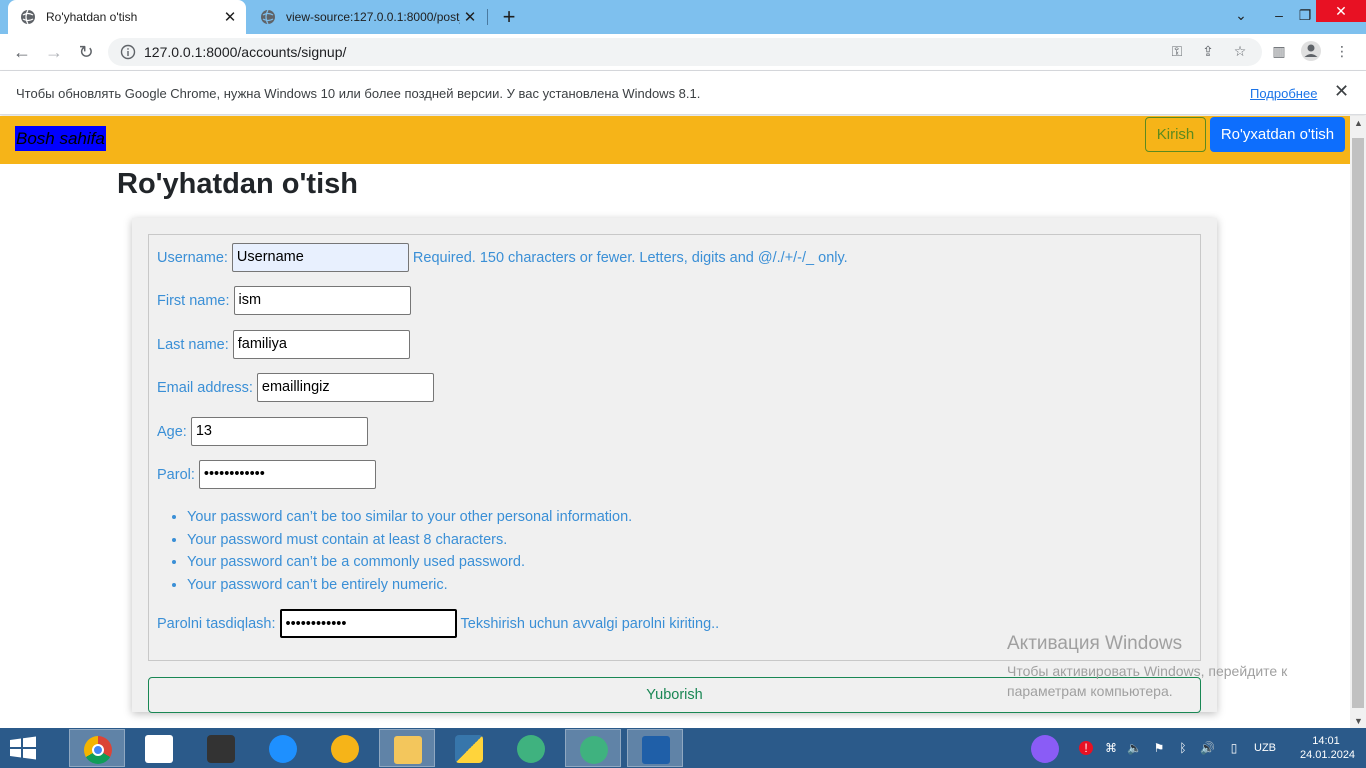 The image size is (1366, 768). I want to click on tab-signup: Ro'yhatdan o'tish ✕, so click(127, 17).